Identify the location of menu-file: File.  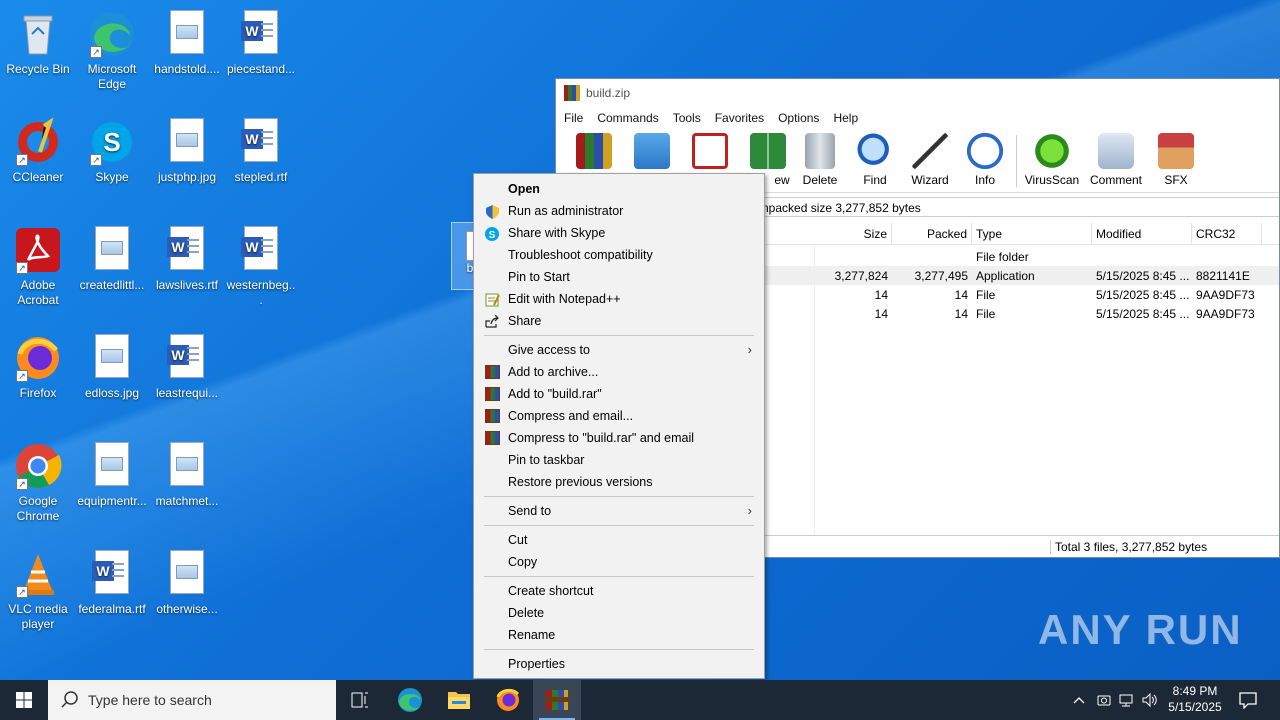
(573, 118).